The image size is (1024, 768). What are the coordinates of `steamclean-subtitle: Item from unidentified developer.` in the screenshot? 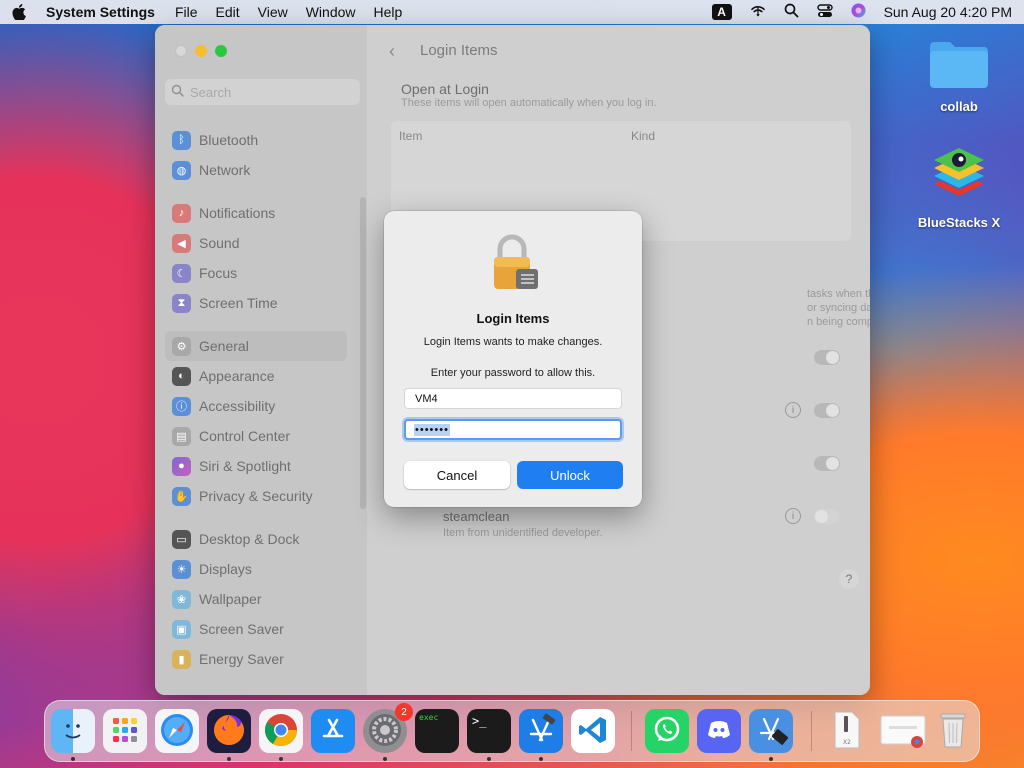 It's located at (523, 533).